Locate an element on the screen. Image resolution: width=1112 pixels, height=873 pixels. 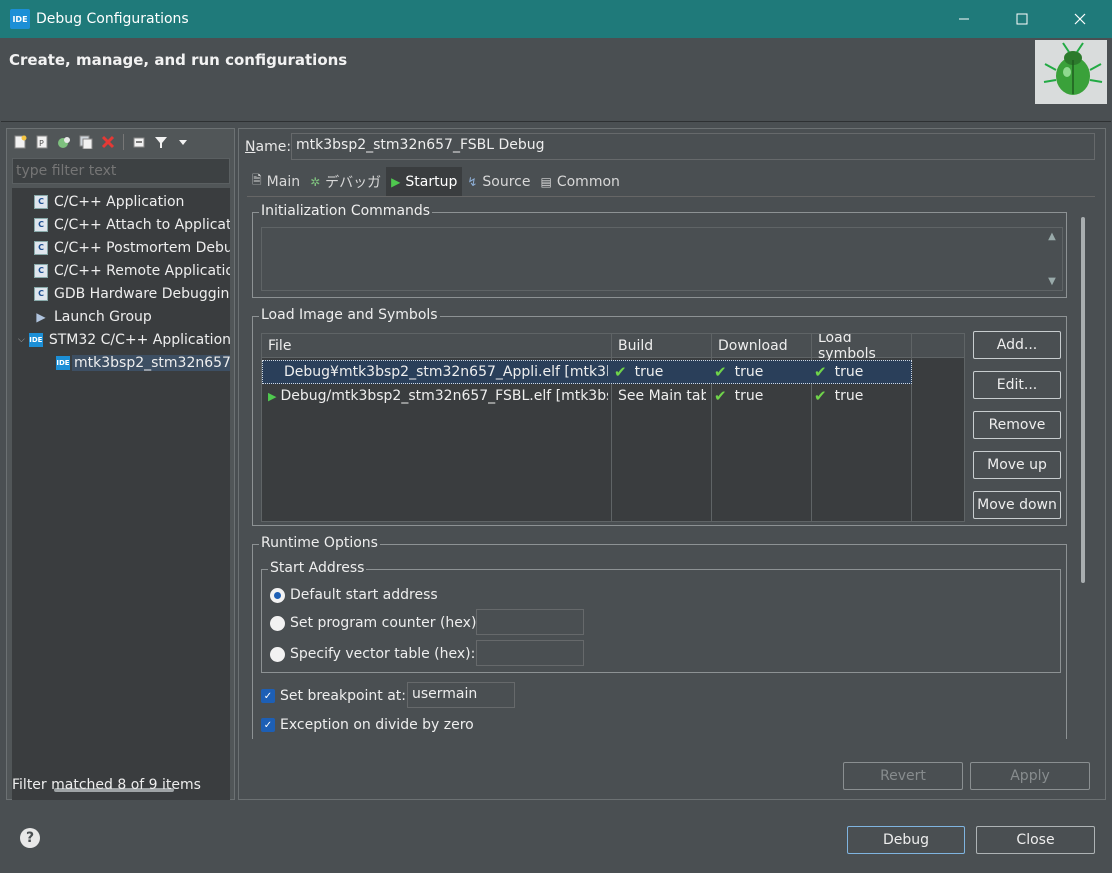
tree-item-gdb-hardware: C GDB Hardware Debugging is located at coordinates (132, 293).